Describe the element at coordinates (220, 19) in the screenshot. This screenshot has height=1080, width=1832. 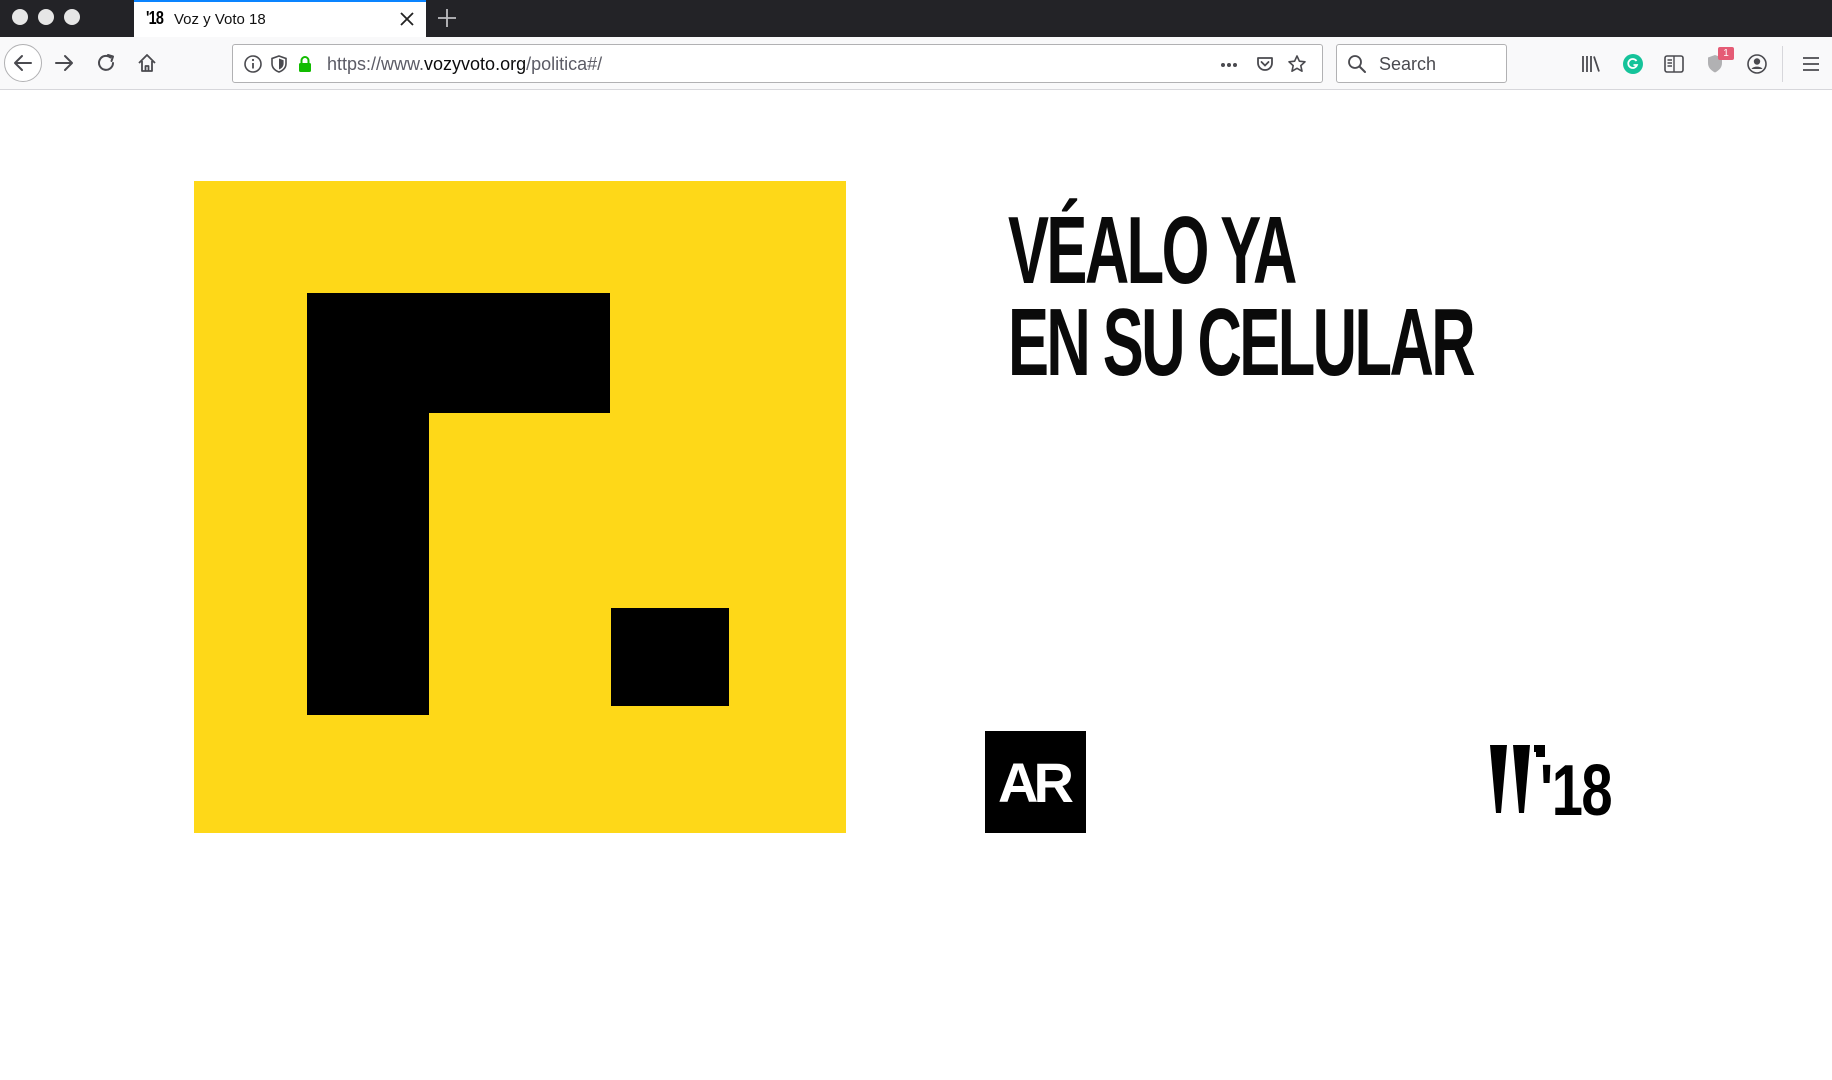
I see `tab-title: Voz y Voto 18` at that location.